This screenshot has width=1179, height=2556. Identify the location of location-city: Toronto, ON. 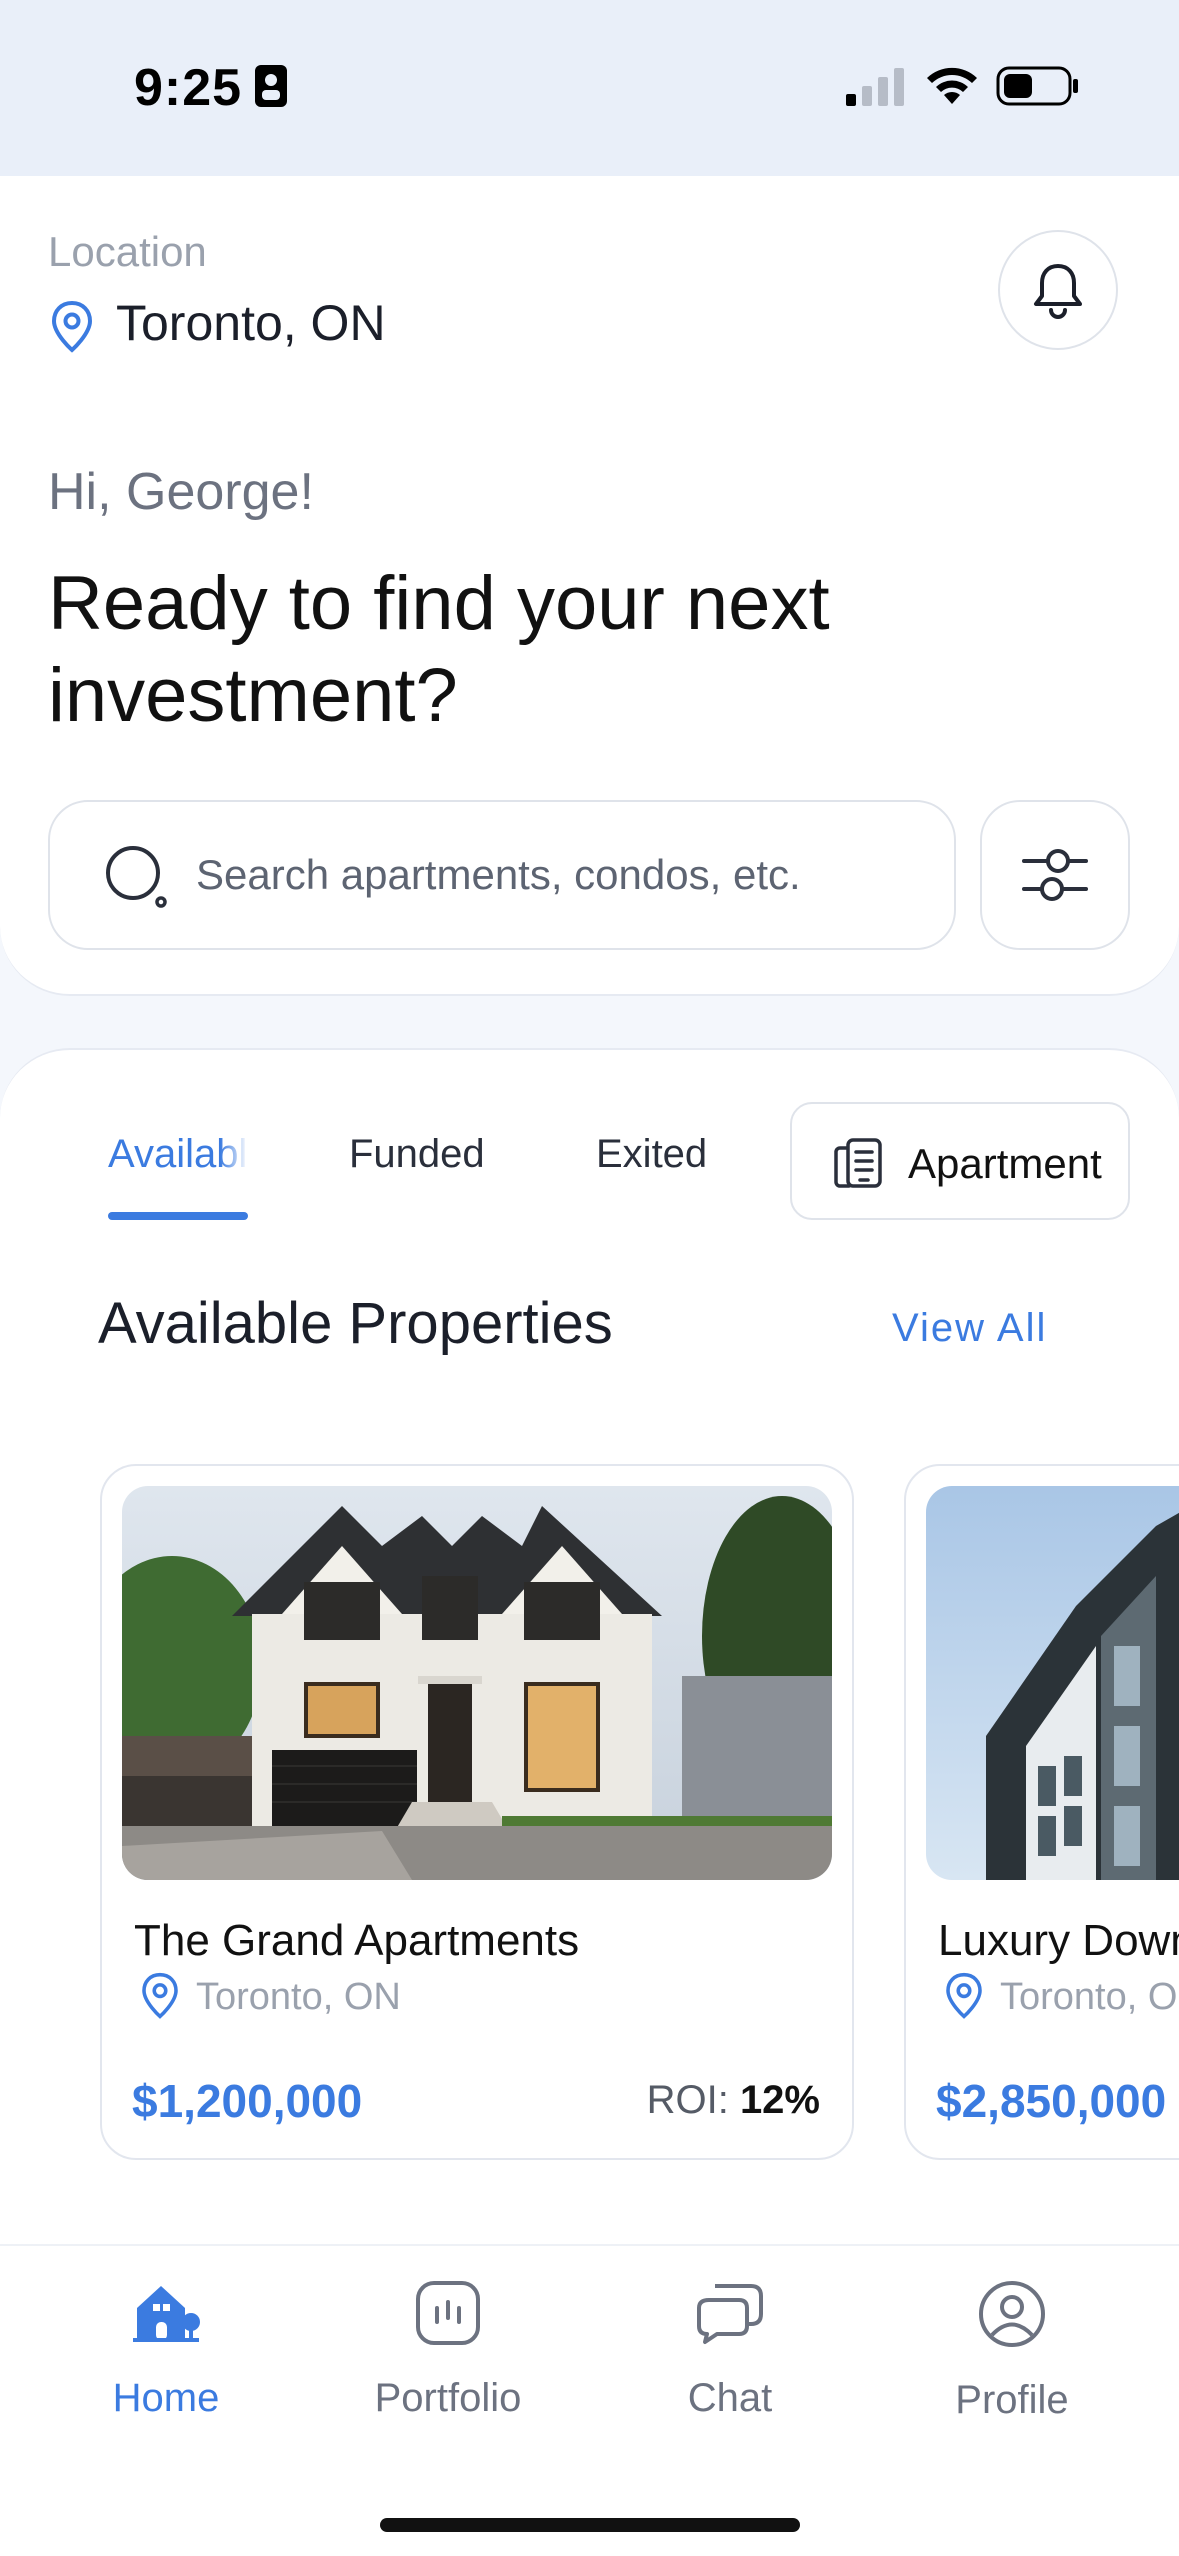
(251, 323).